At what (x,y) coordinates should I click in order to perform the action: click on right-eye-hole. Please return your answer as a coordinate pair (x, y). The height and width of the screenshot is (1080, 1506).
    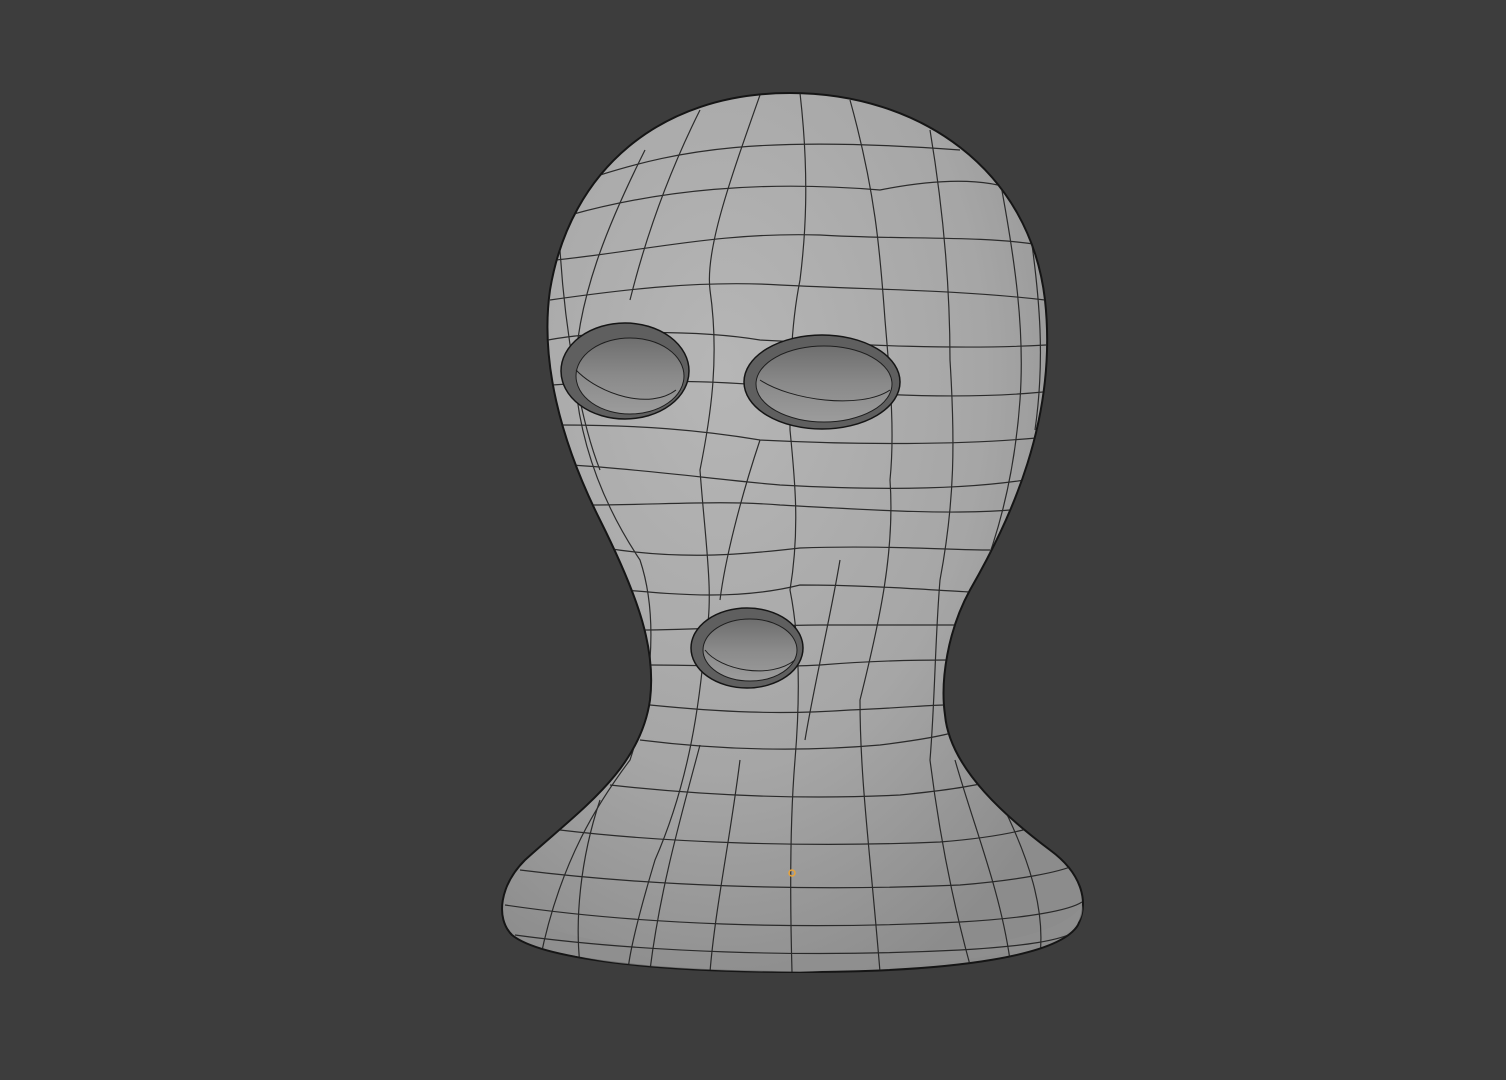
    Looking at the image, I should click on (822, 382).